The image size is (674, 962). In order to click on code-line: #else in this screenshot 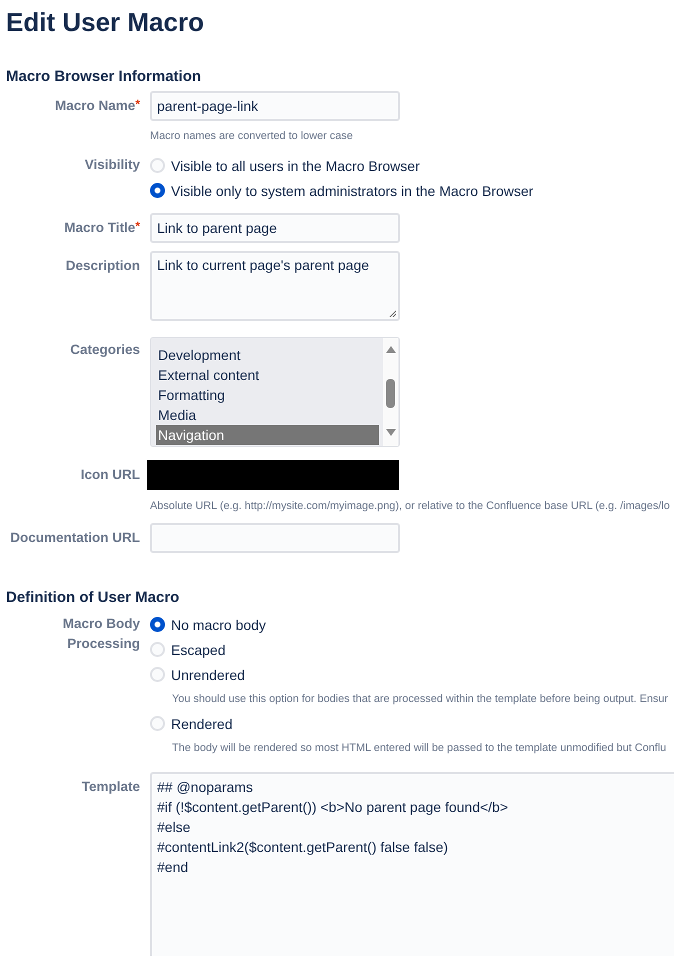, I will do `click(173, 827)`.